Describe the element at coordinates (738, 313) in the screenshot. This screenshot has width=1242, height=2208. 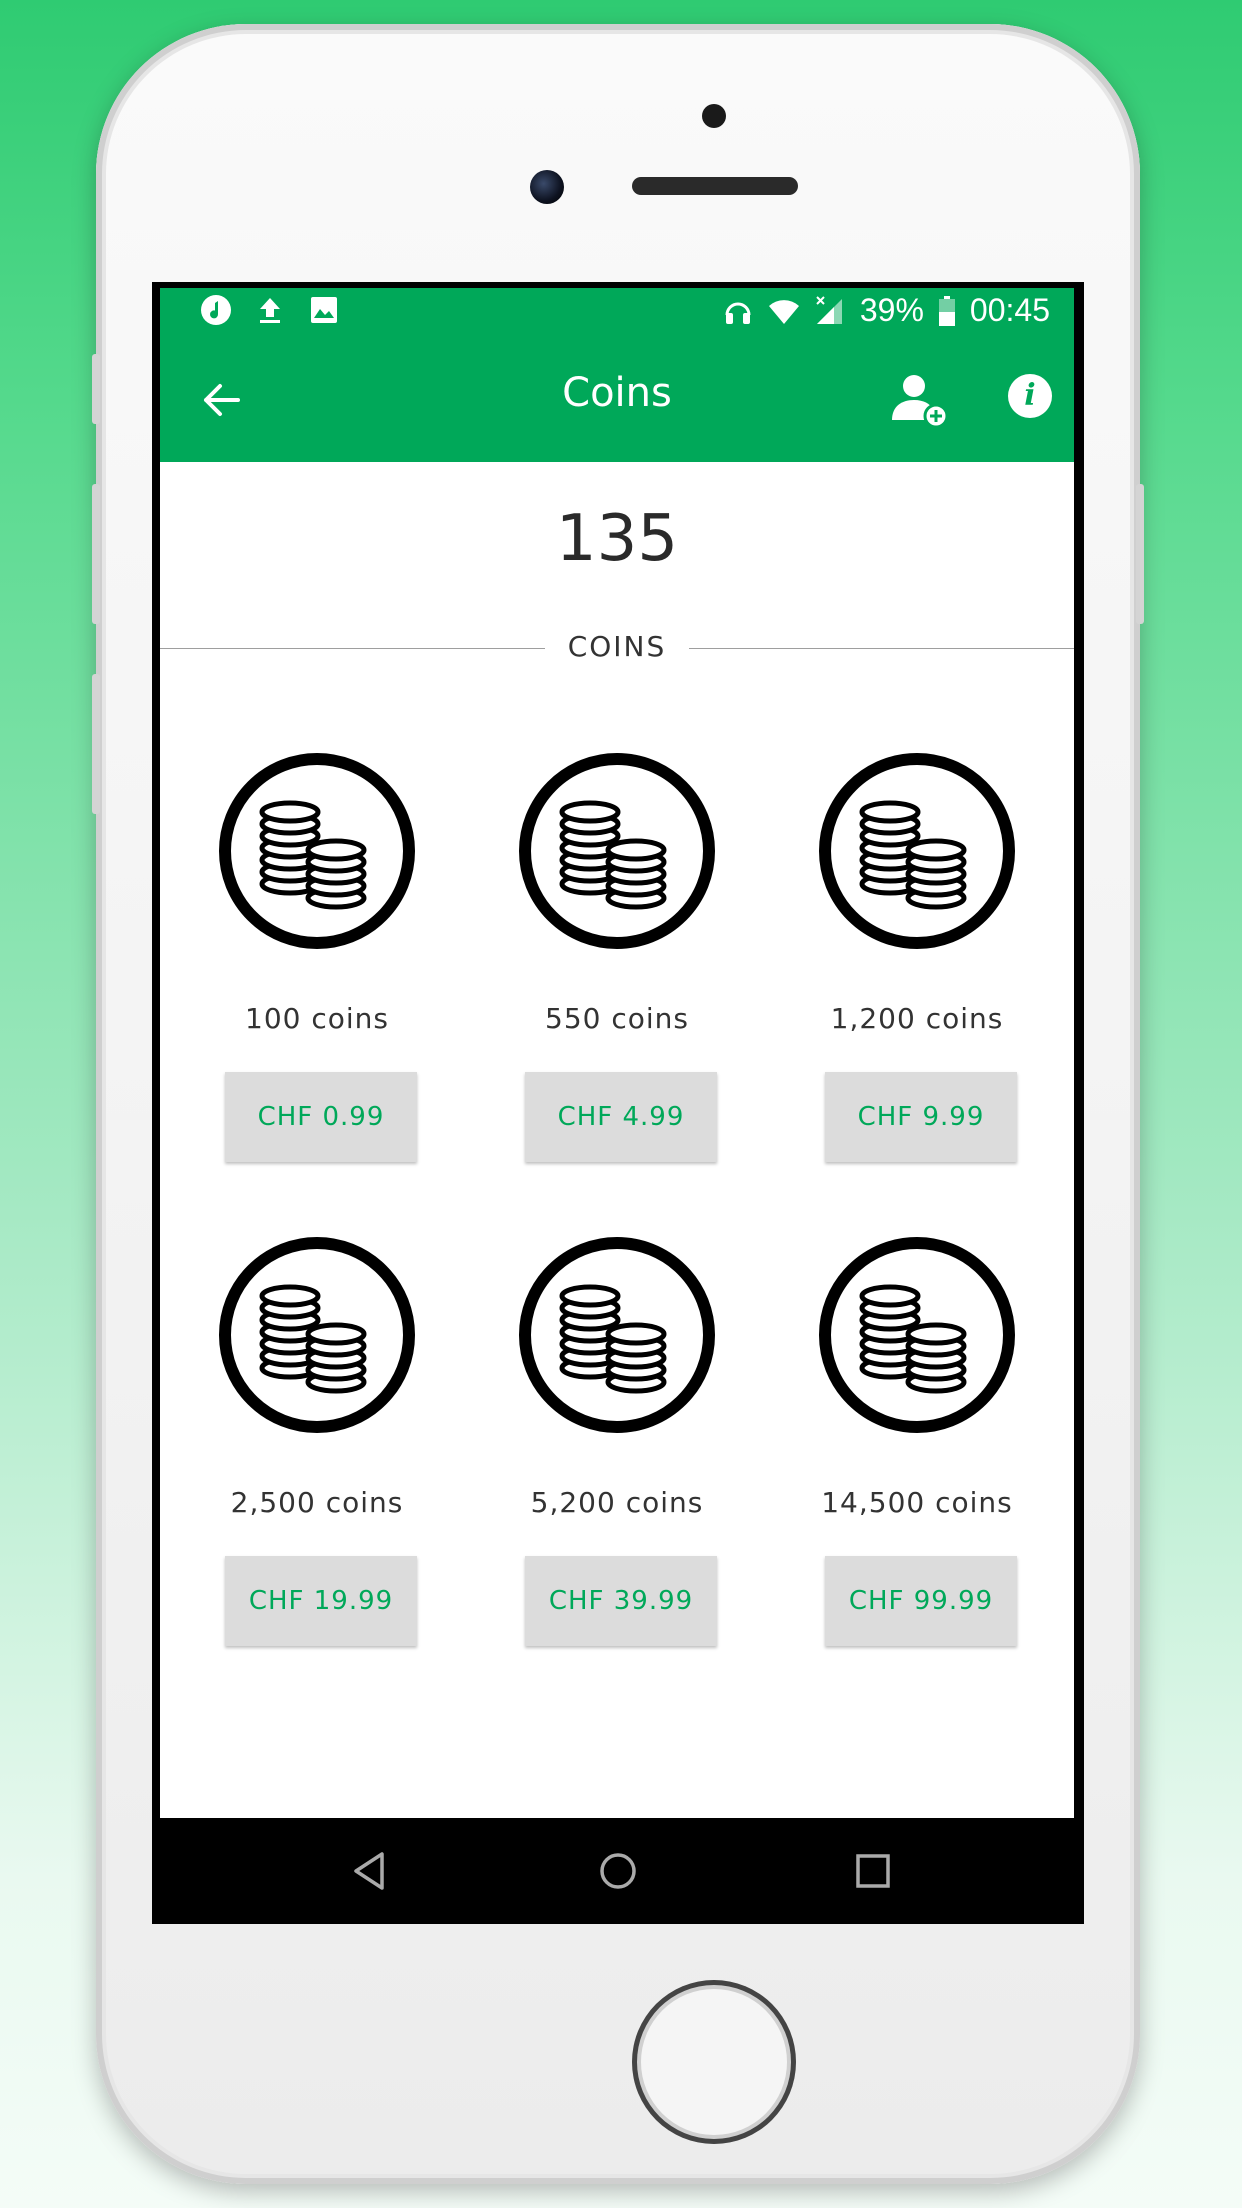
I see `headphones-icon` at that location.